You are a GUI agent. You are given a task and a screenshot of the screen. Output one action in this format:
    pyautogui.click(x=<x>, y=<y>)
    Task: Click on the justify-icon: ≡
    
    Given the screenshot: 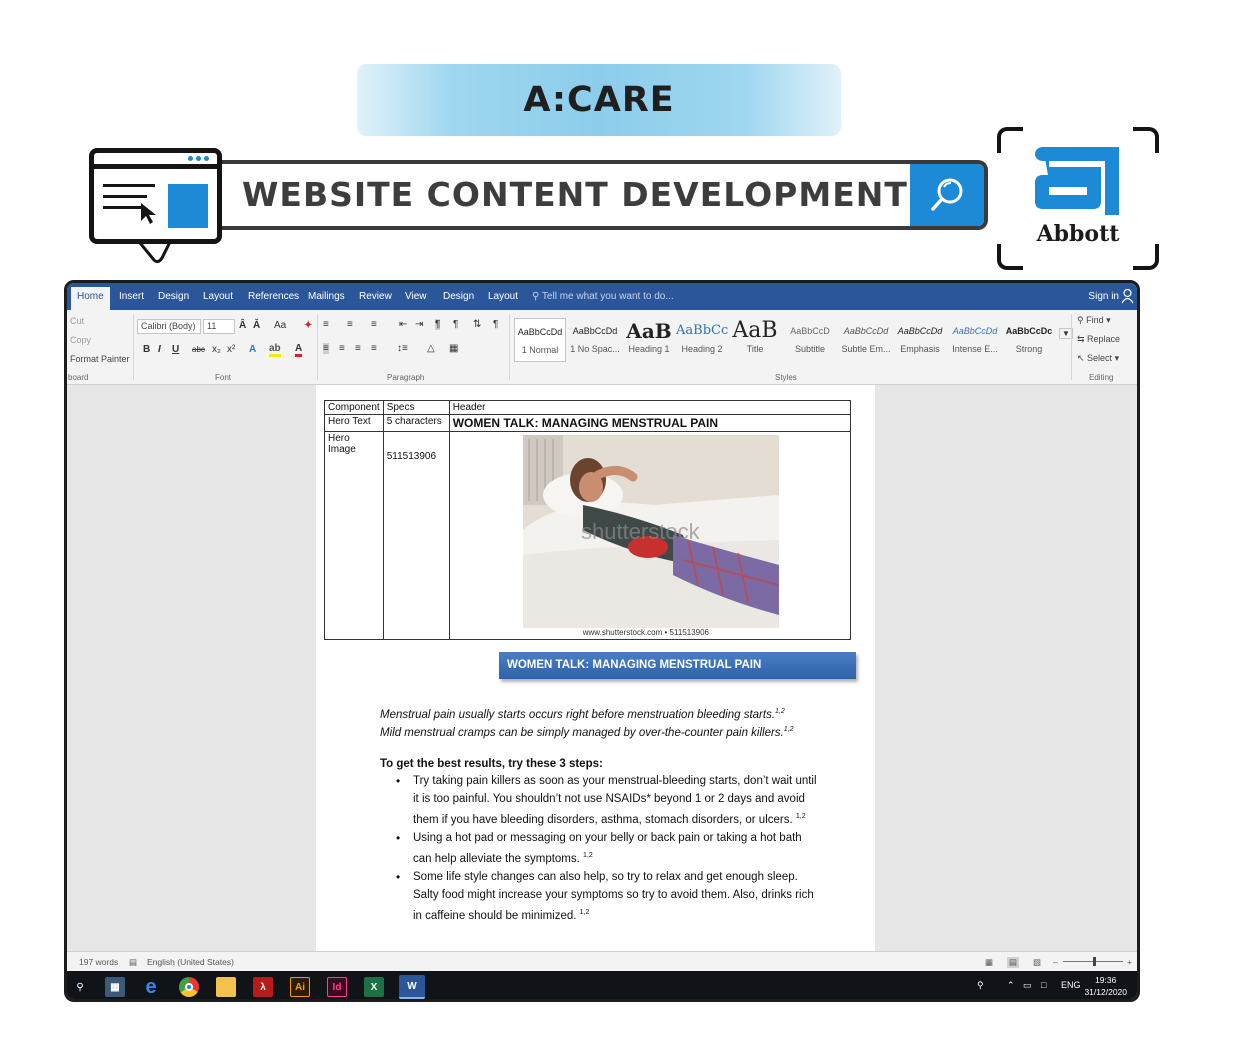 What is the action you would take?
    pyautogui.click(x=374, y=348)
    